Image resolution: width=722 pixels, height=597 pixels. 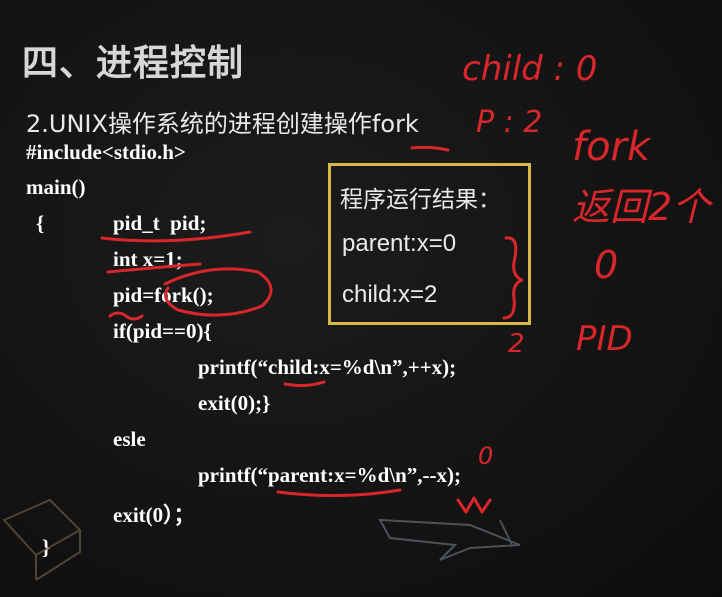 I want to click on book-doodle, so click(x=42, y=539).